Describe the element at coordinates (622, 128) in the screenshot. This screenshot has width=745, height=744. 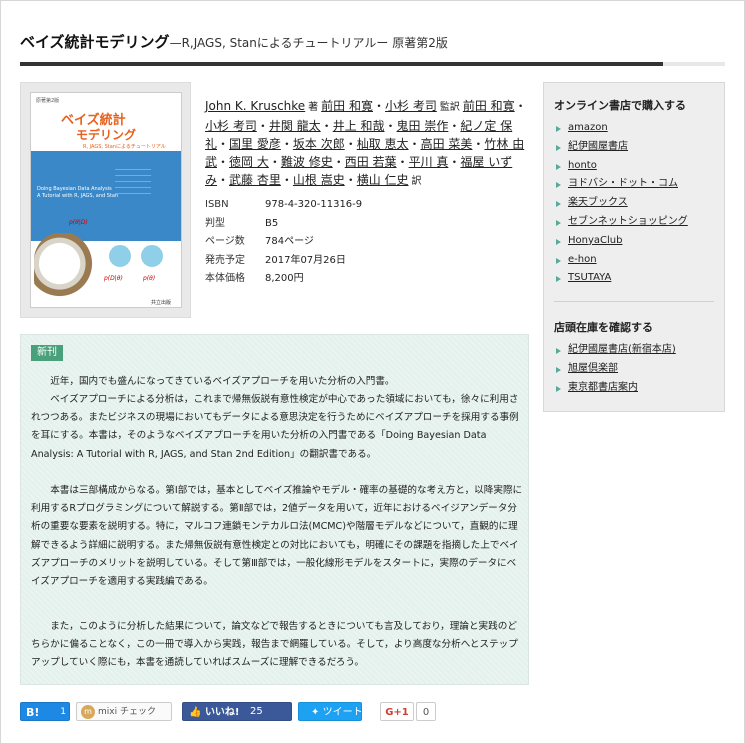
I see `store-link-item: amazon` at that location.